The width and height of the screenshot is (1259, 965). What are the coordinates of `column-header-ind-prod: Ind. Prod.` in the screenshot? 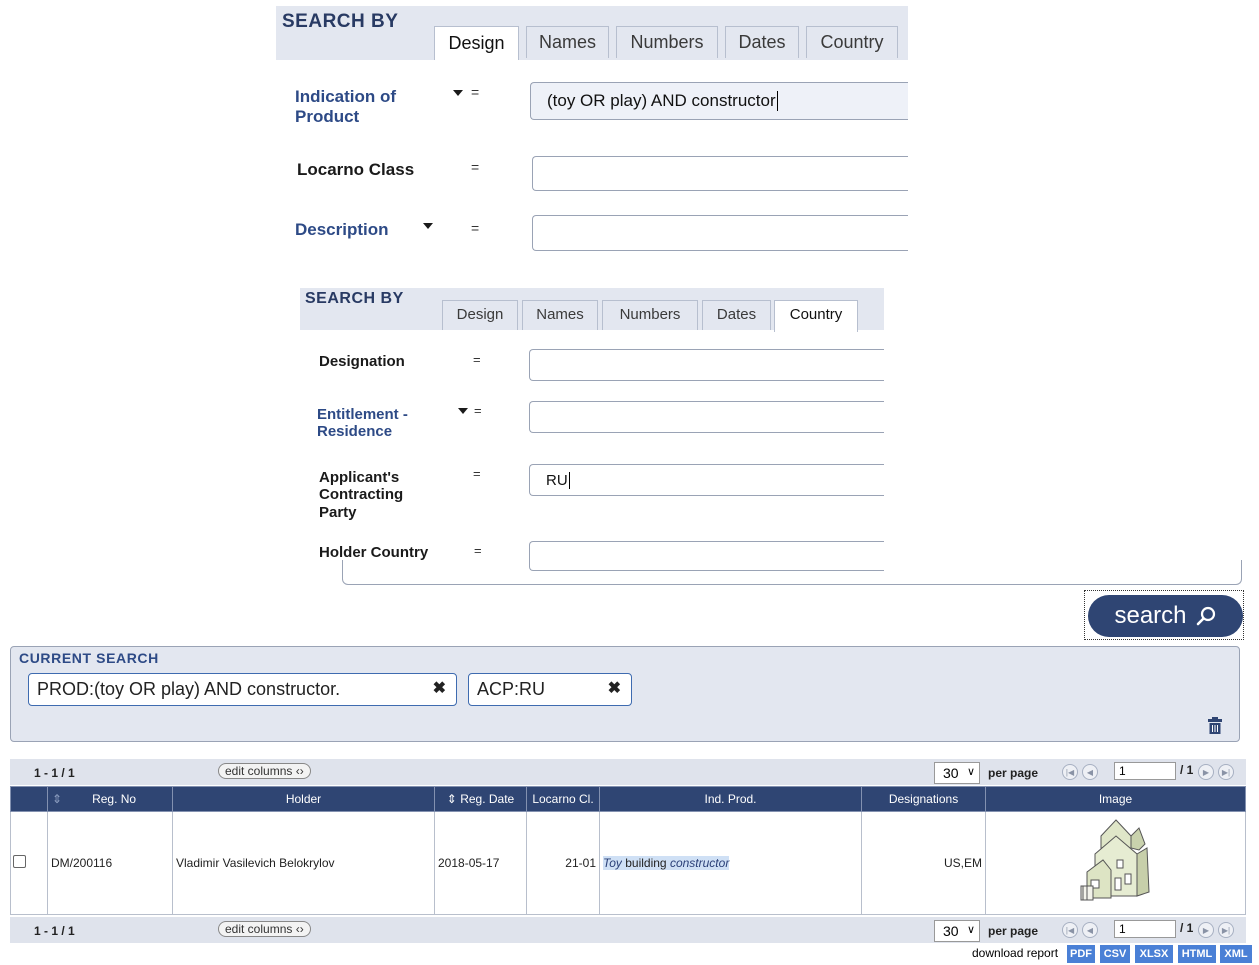 It's located at (730, 799).